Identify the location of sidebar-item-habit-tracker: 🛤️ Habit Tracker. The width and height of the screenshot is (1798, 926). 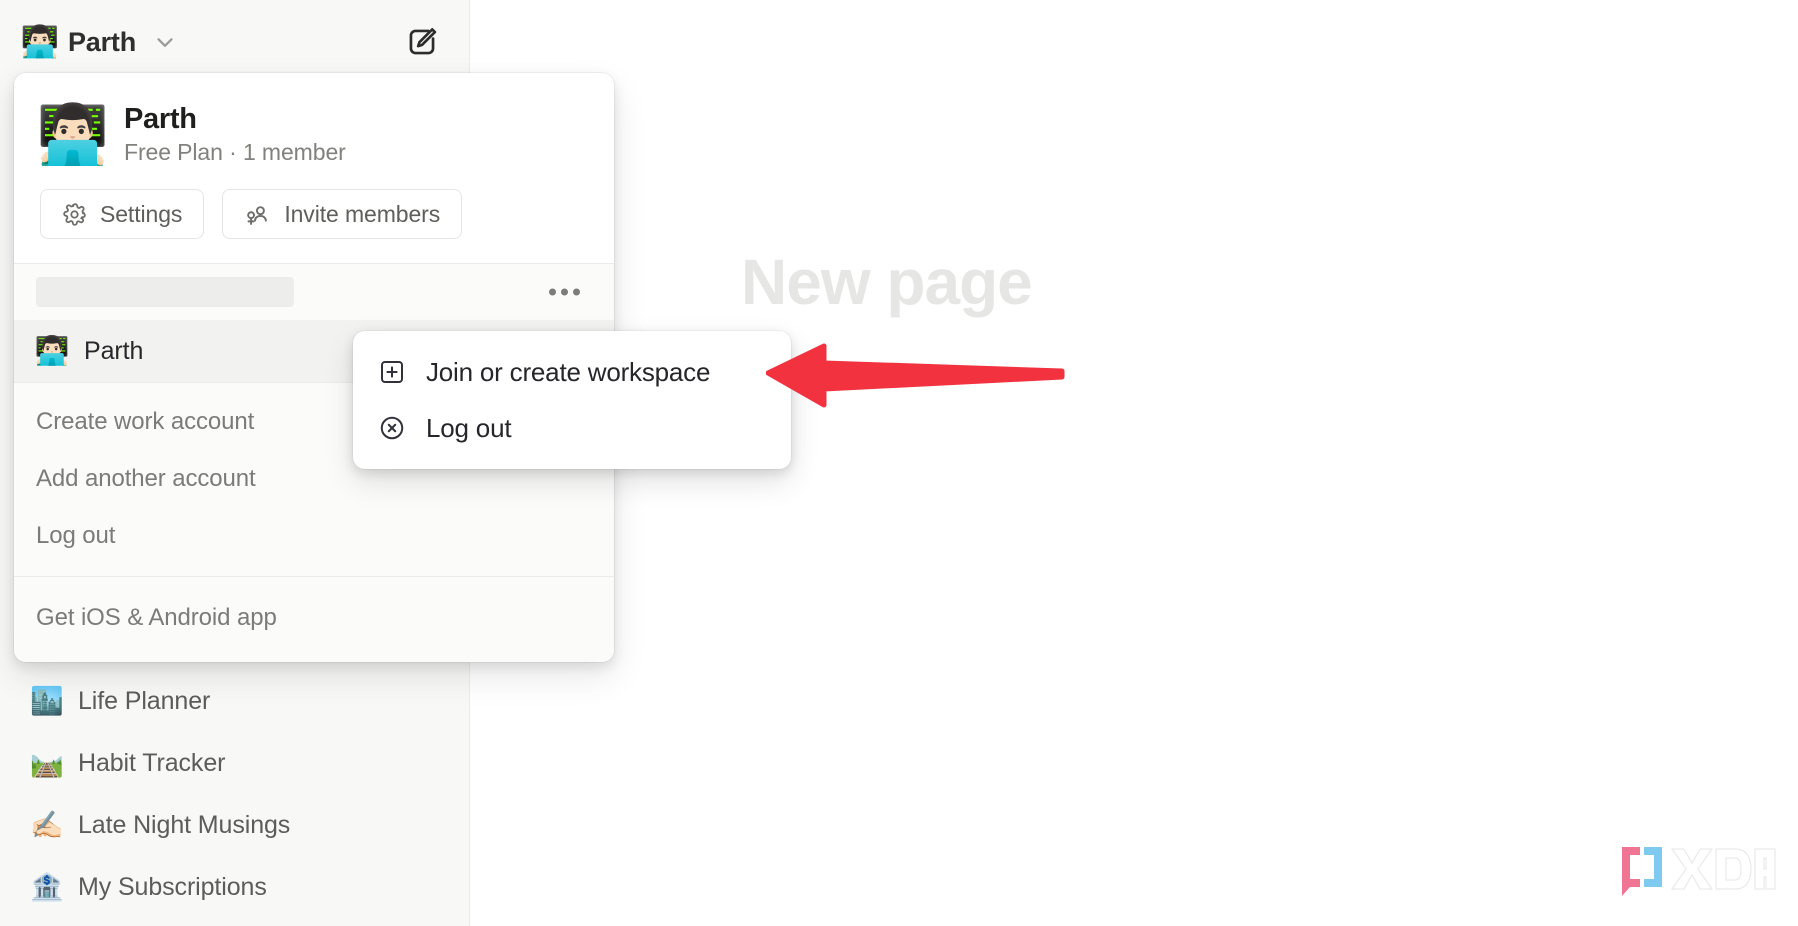
(235, 763).